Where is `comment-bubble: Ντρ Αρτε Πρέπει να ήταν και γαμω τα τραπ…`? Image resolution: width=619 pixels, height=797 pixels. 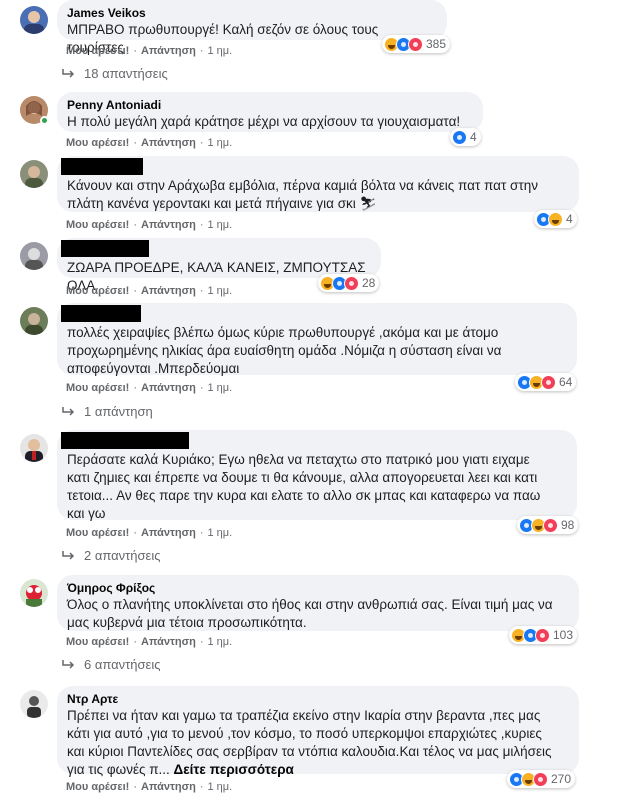 comment-bubble: Ντρ Αρτε Πρέπει να ήταν και γαμω τα τραπ… is located at coordinates (318, 731).